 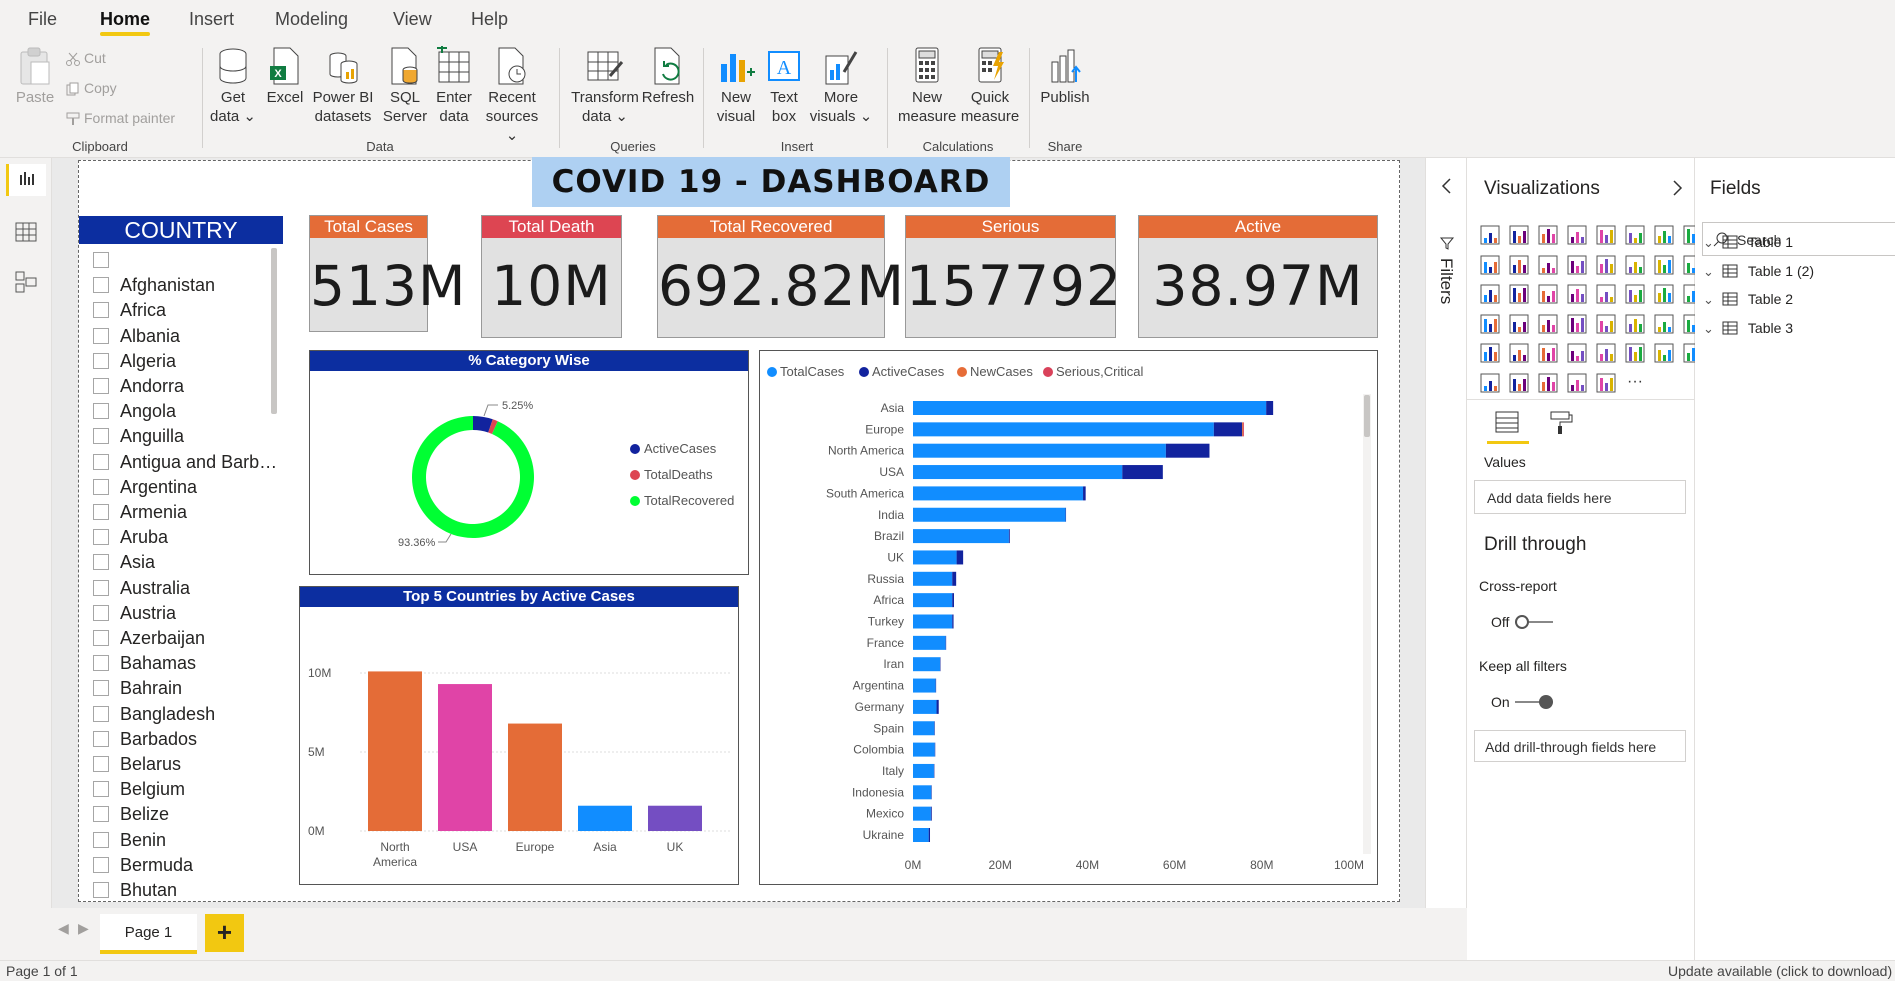 What do you see at coordinates (211, 19) in the screenshot?
I see `menu-insert: Insert` at bounding box center [211, 19].